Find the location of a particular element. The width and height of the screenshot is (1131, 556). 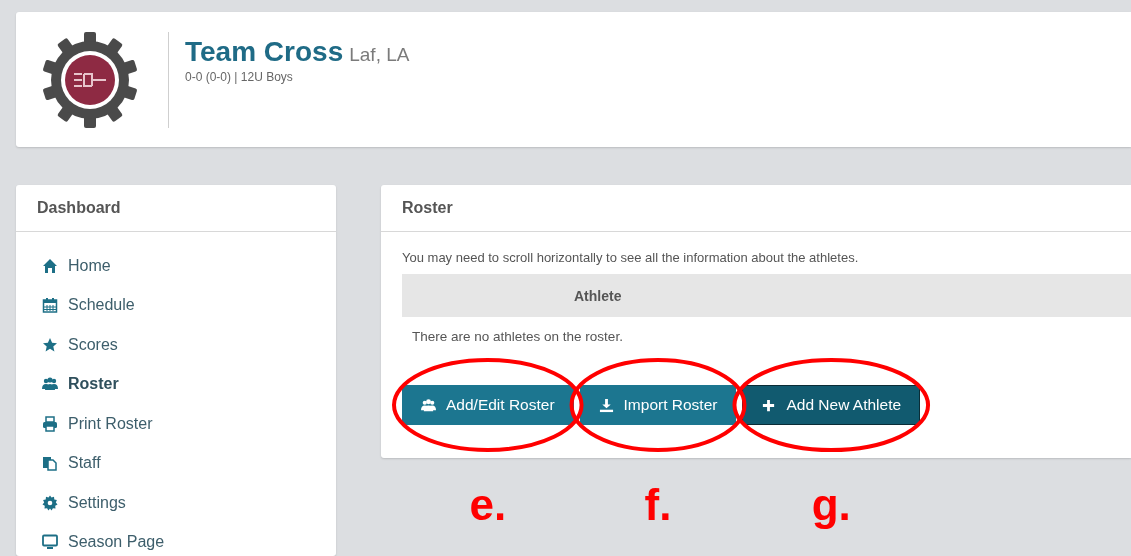

annotation-label: e. is located at coordinates (488, 505).